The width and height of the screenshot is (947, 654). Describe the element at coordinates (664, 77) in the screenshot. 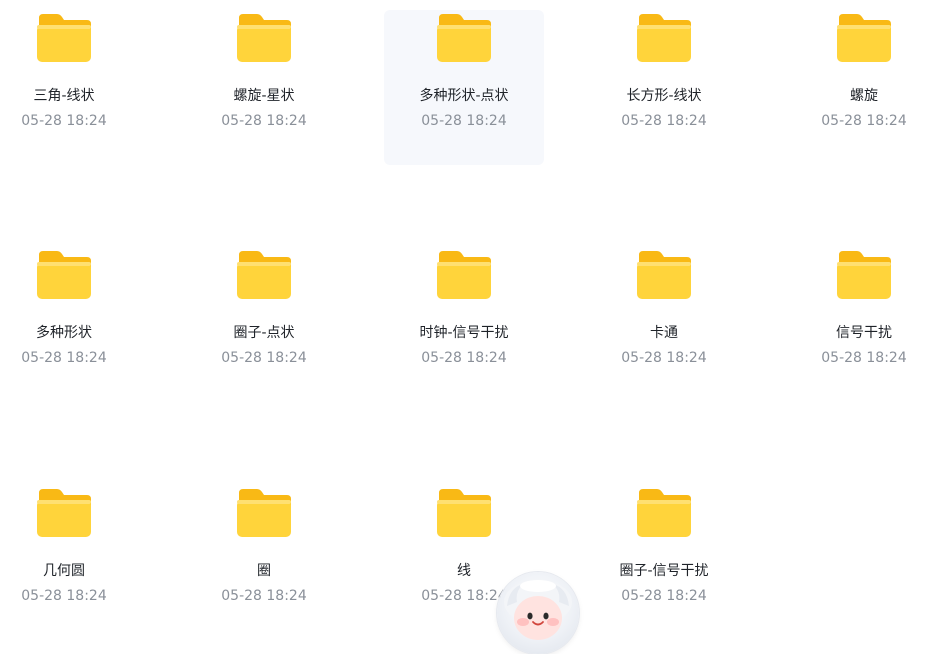

I see `folder-item: 长方形-线状 05-28 18:24` at that location.